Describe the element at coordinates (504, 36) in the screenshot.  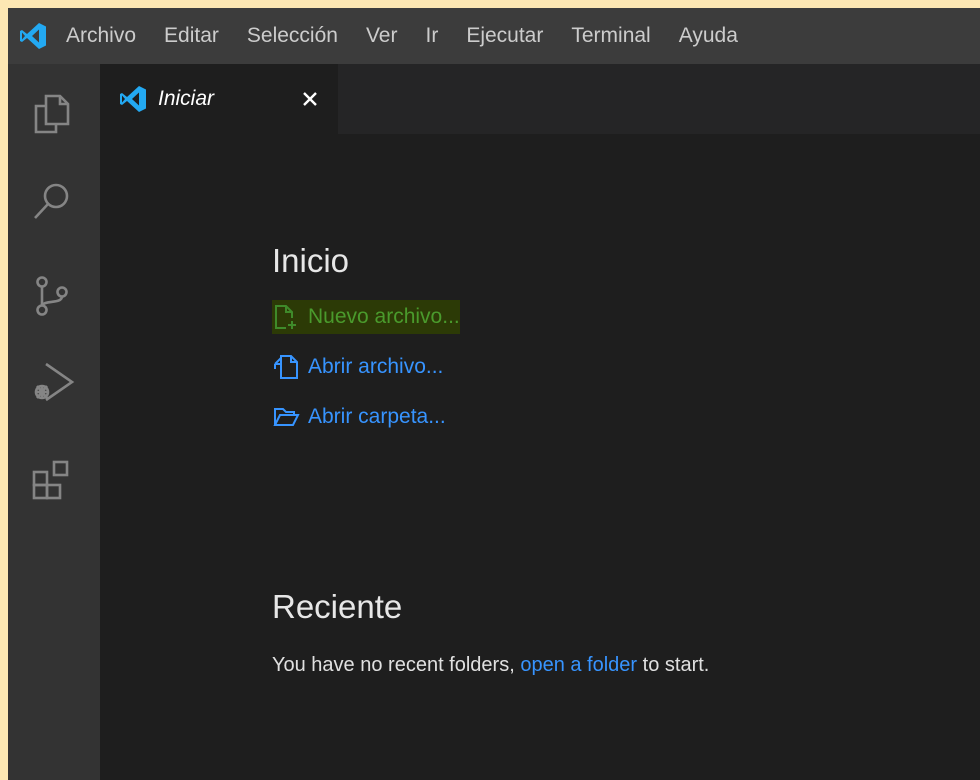
I see `menu-ejecutar: Ejecutar` at that location.